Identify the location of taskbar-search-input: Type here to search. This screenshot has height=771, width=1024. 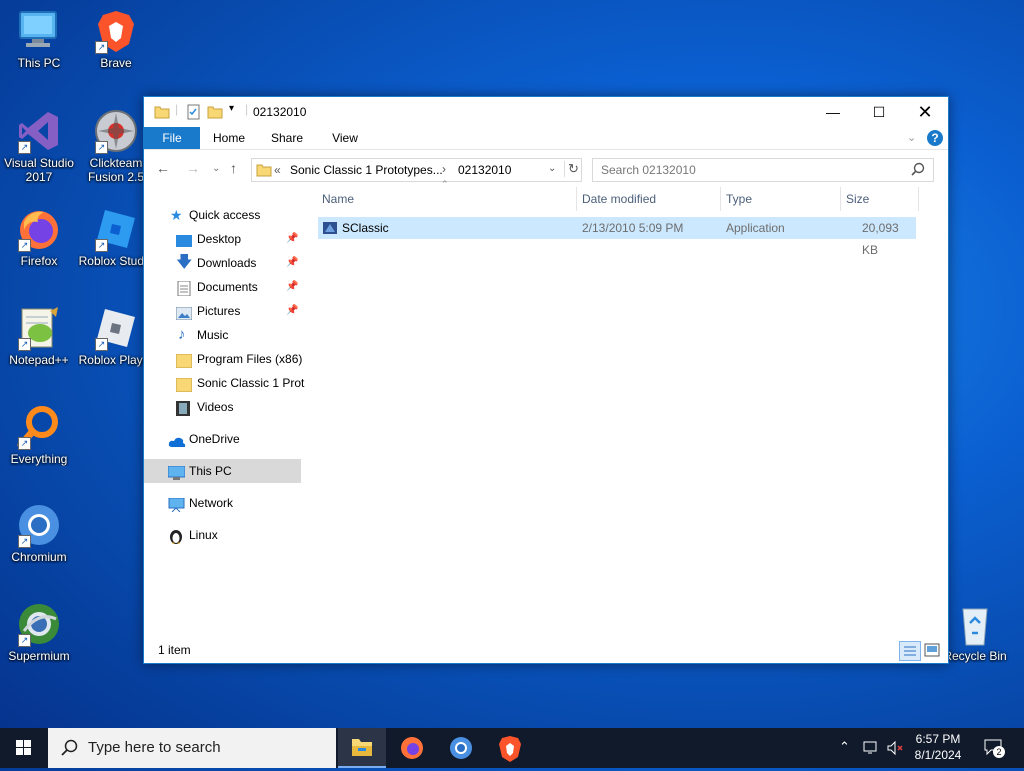
(154, 747).